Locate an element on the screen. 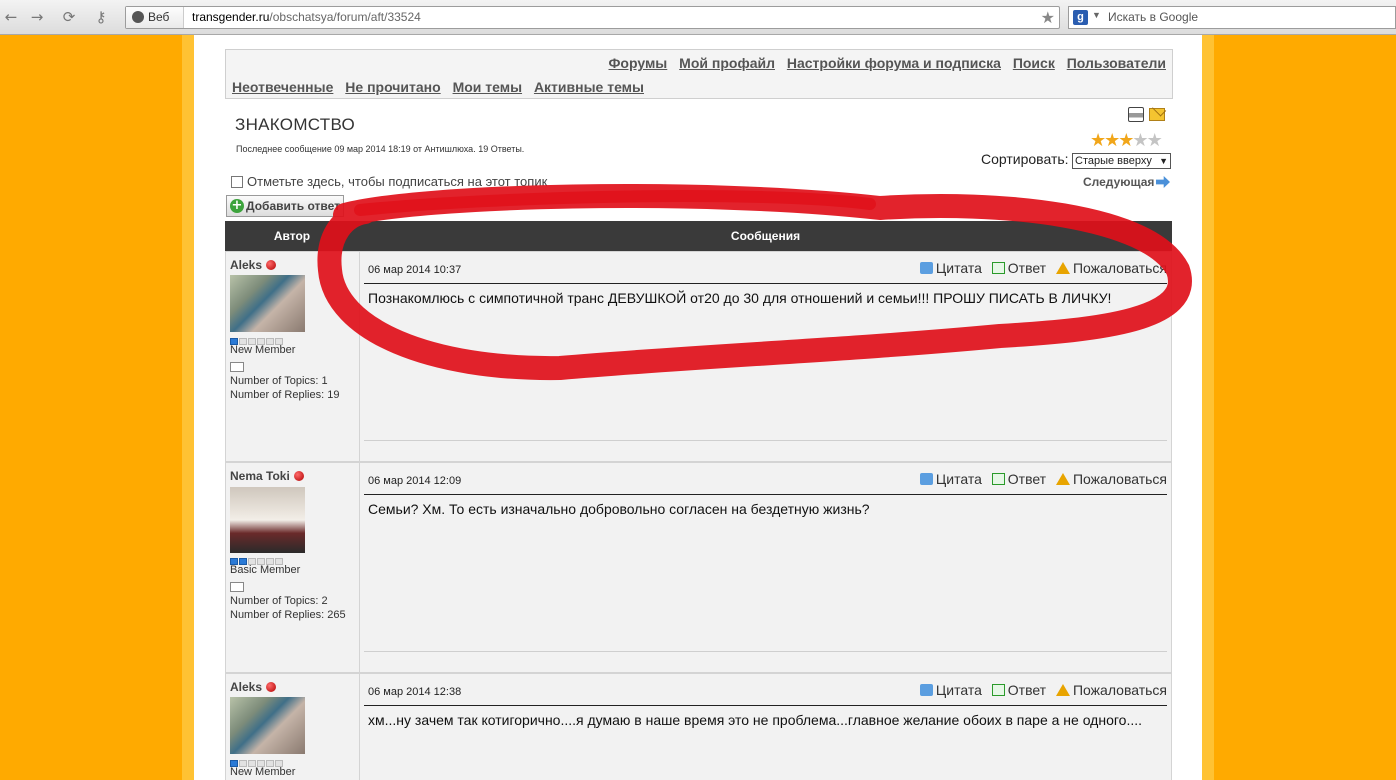 Image resolution: width=1396 pixels, height=780 pixels. menu-link-my-topics: Мои темы is located at coordinates (487, 87).